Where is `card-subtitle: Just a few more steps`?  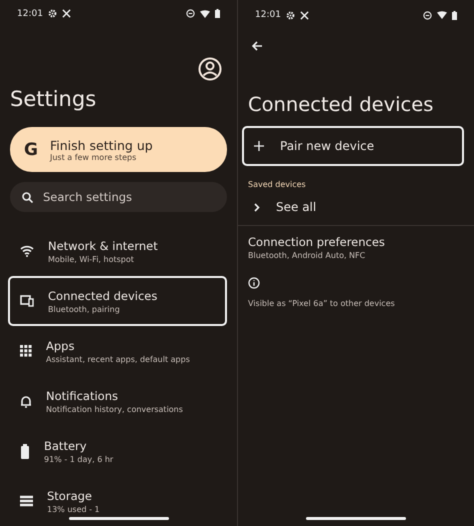
card-subtitle: Just a few more steps is located at coordinates (94, 157).